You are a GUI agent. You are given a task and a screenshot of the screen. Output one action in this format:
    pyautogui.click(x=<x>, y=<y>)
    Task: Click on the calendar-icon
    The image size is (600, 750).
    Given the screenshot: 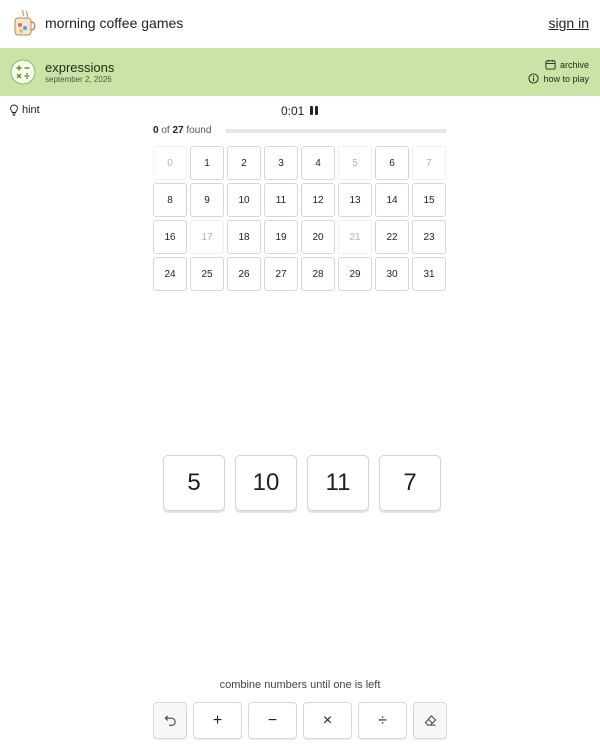 What is the action you would take?
    pyautogui.click(x=550, y=64)
    